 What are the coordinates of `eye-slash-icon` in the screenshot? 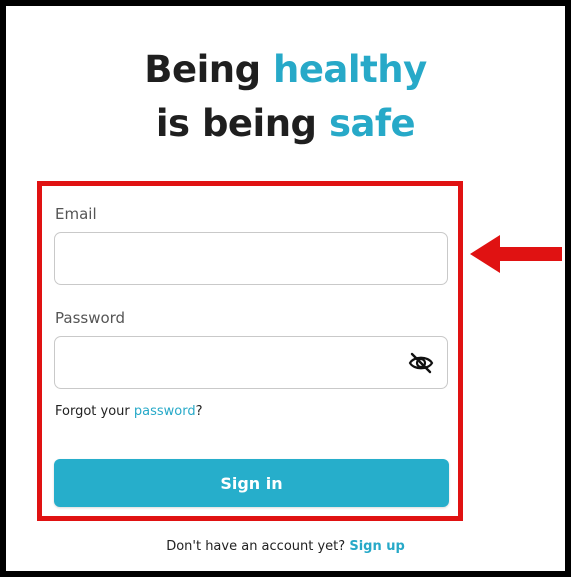 It's located at (421, 363).